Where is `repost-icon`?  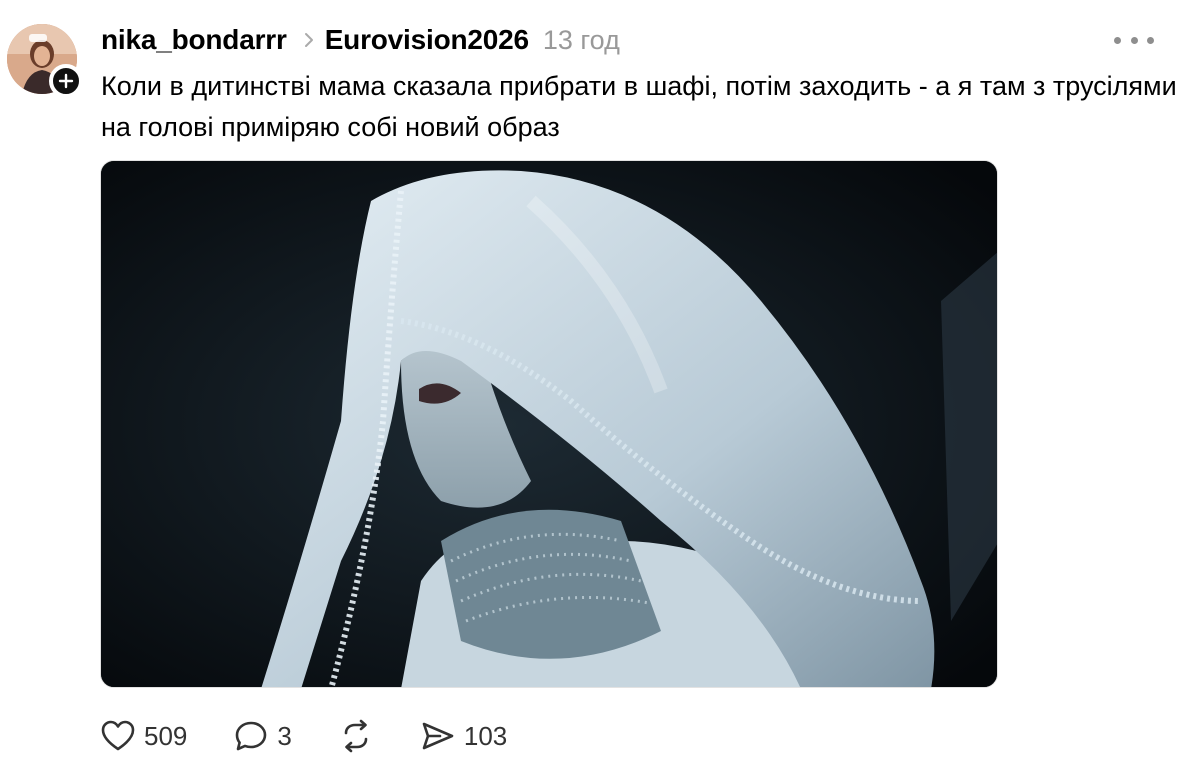 repost-icon is located at coordinates (356, 736).